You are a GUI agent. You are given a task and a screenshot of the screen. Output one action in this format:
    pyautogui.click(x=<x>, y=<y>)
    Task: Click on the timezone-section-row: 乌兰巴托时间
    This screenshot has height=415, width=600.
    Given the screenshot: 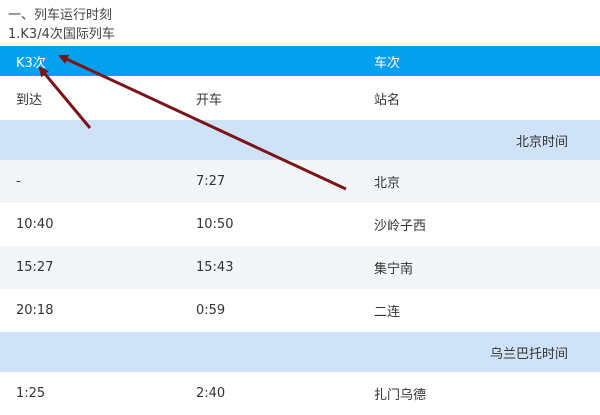 What is the action you would take?
    pyautogui.click(x=300, y=352)
    